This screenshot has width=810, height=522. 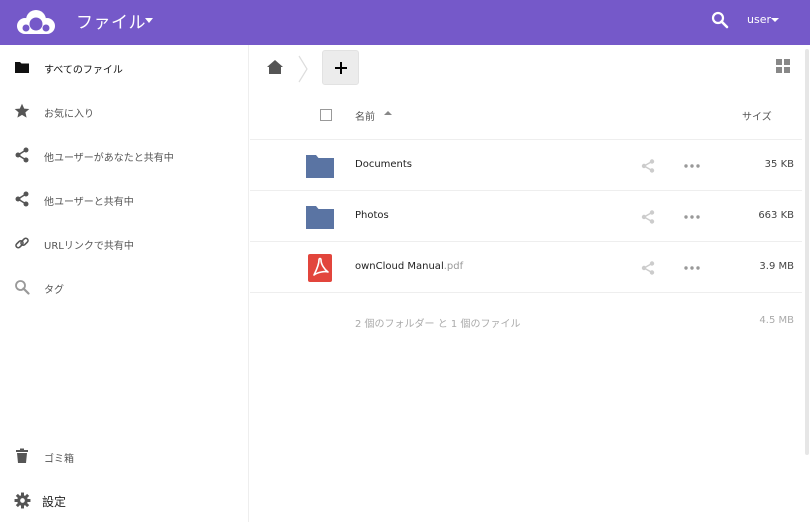 I want to click on pdf-file-icon, so click(x=320, y=268).